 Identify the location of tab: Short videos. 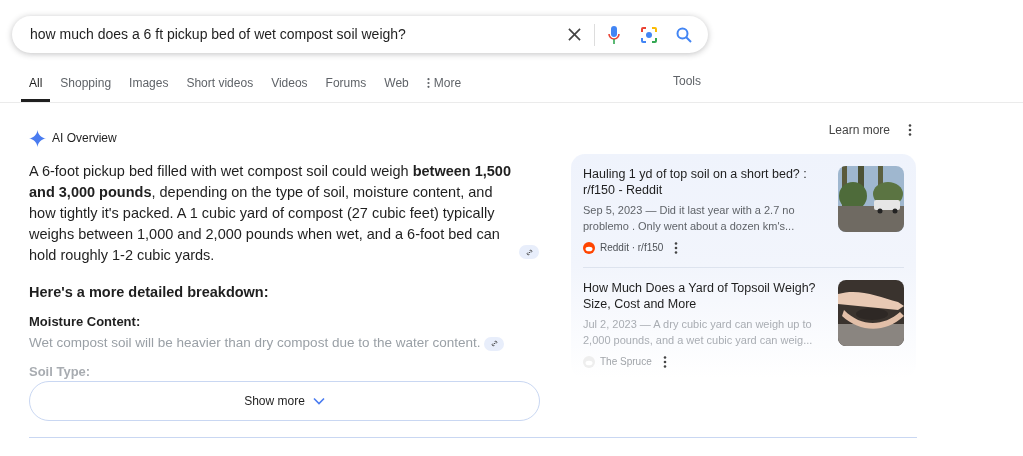
(220, 84).